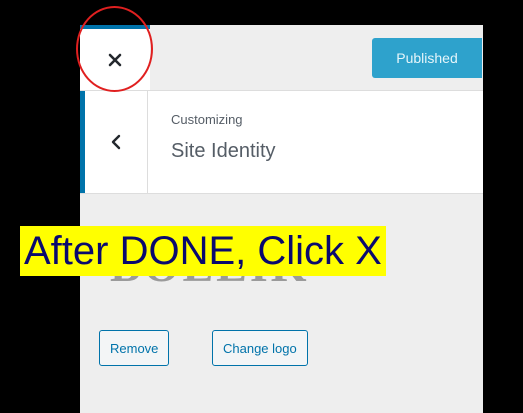 This screenshot has height=413, width=523. What do you see at coordinates (203, 251) in the screenshot?
I see `annotation-caption: After DONE, Click X` at bounding box center [203, 251].